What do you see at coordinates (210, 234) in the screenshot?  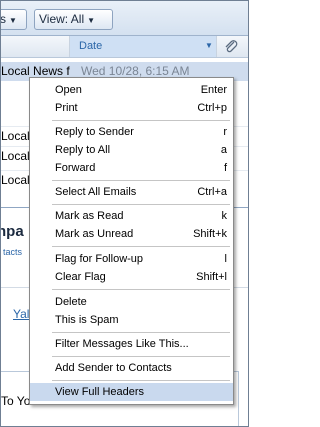 I see `menu-item-shortcut: Shift+k` at bounding box center [210, 234].